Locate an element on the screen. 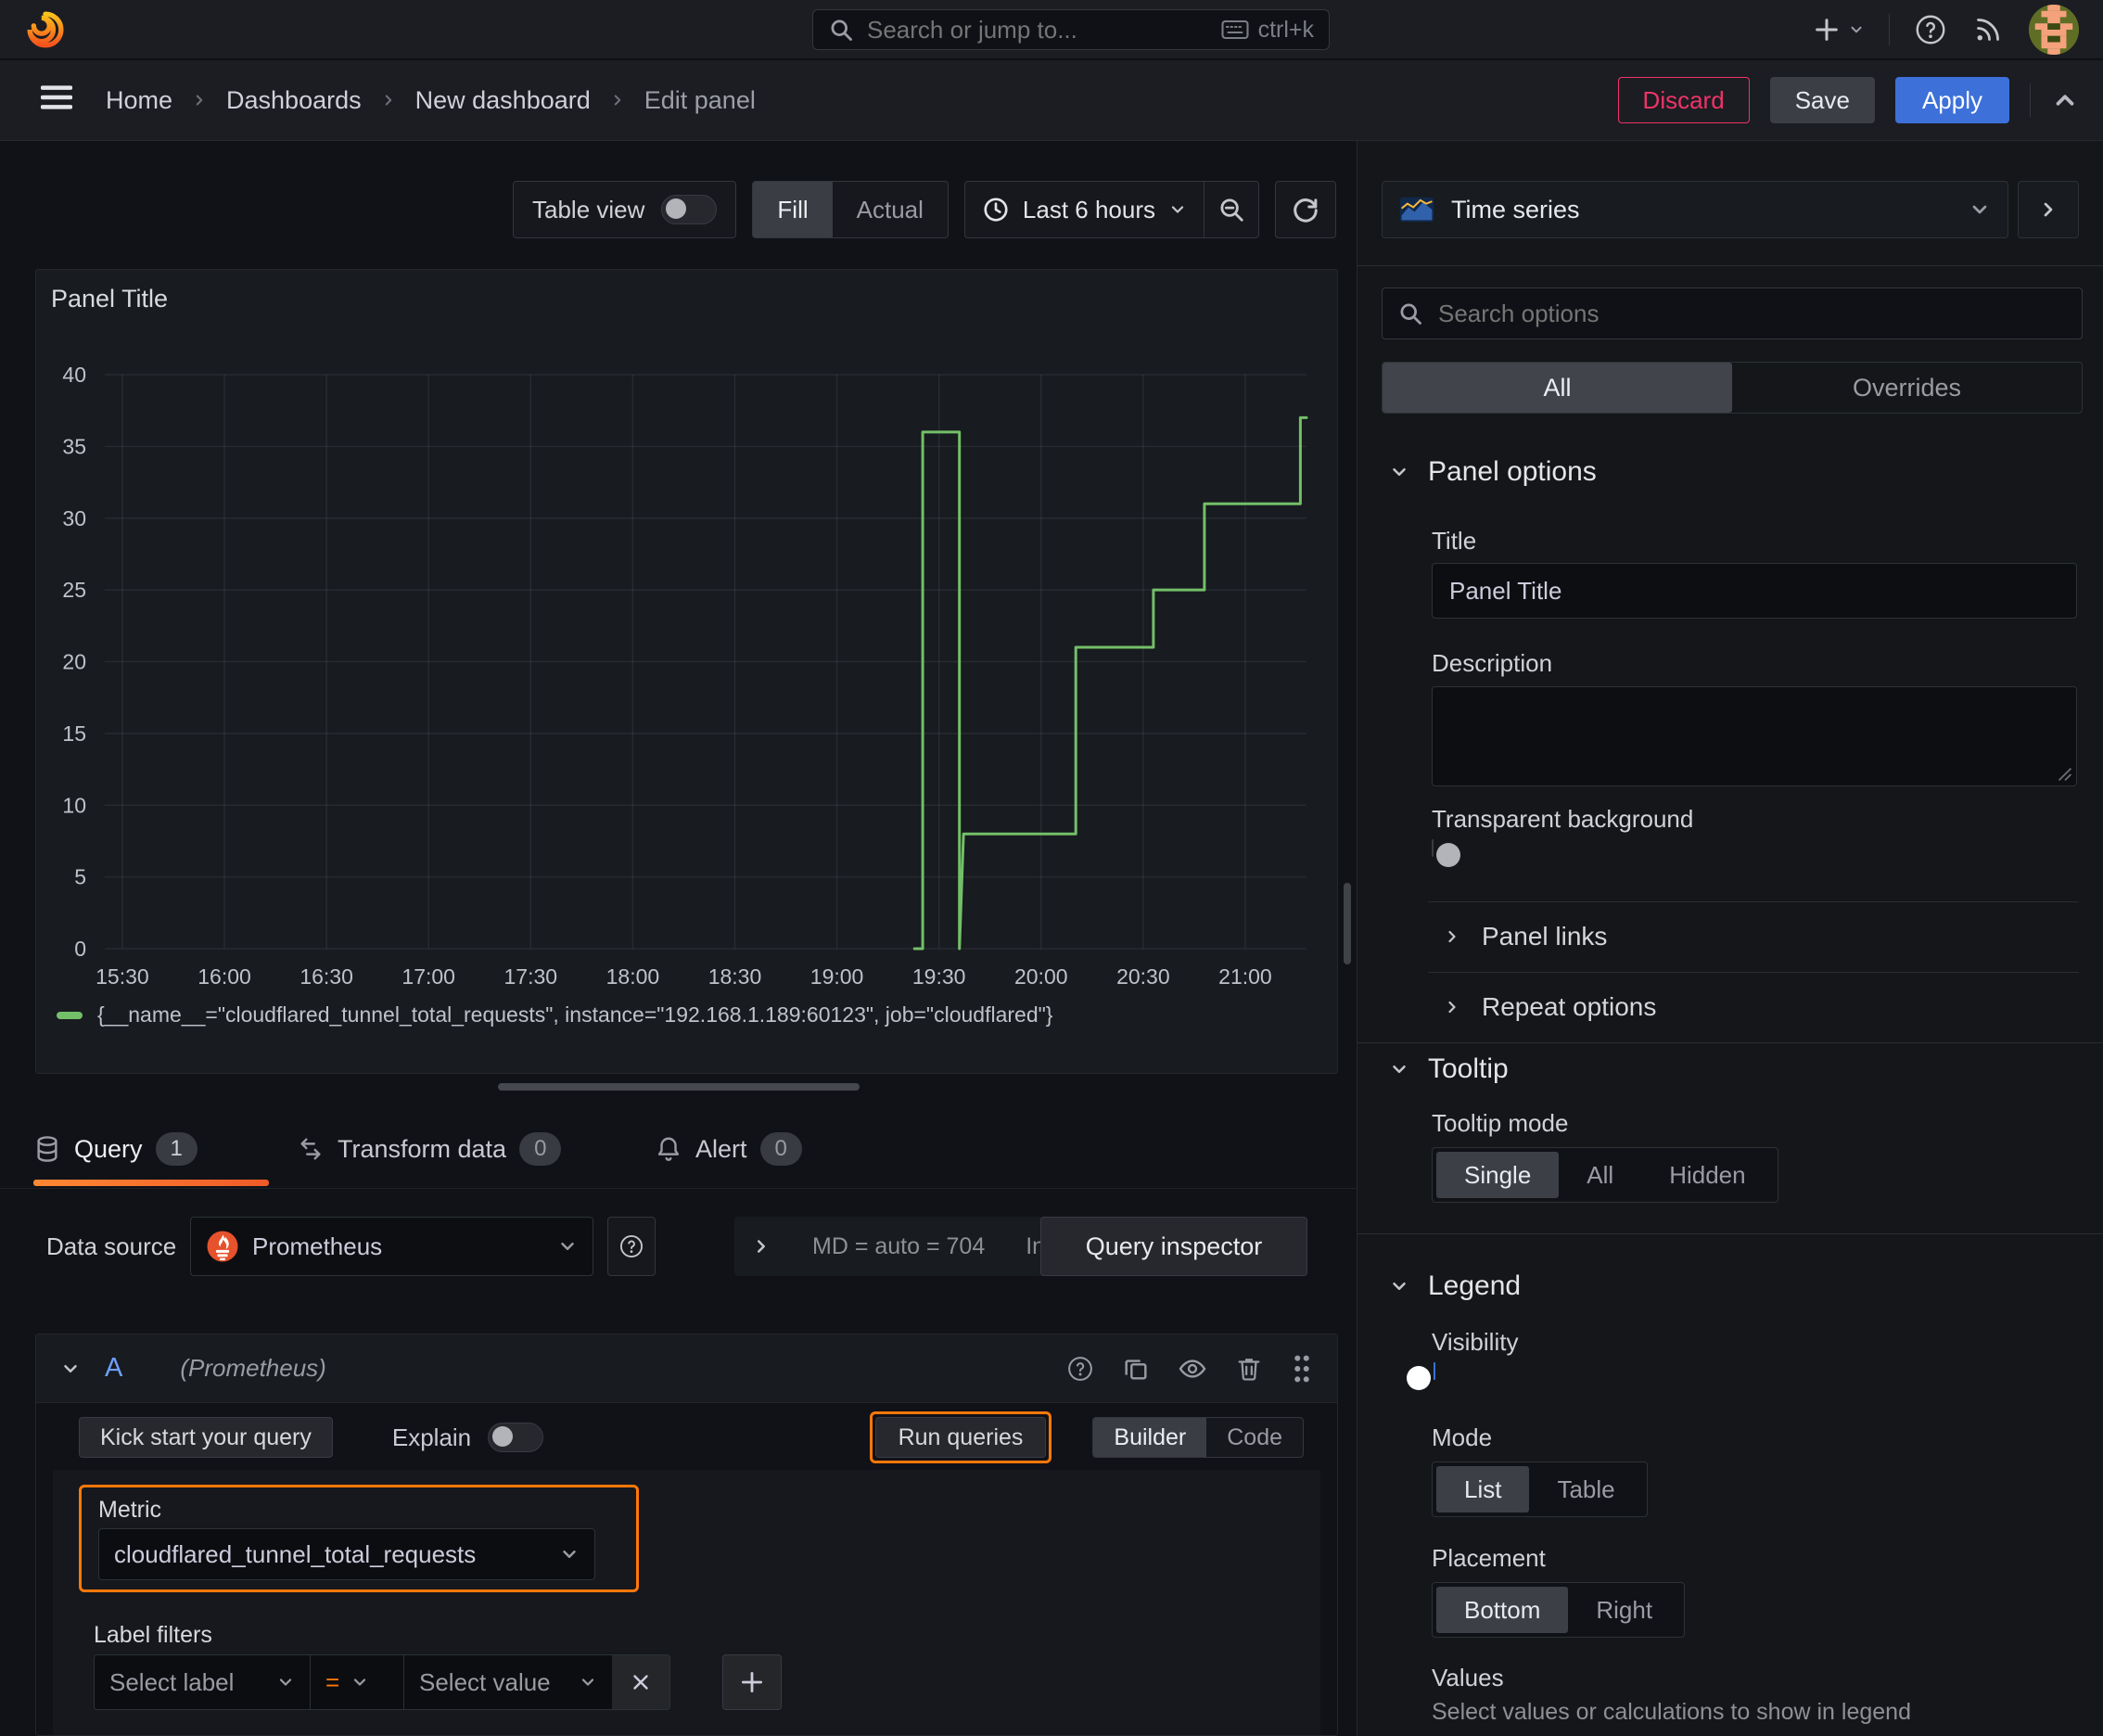 This screenshot has height=1736, width=2103. zoom-out-icon is located at coordinates (1231, 210).